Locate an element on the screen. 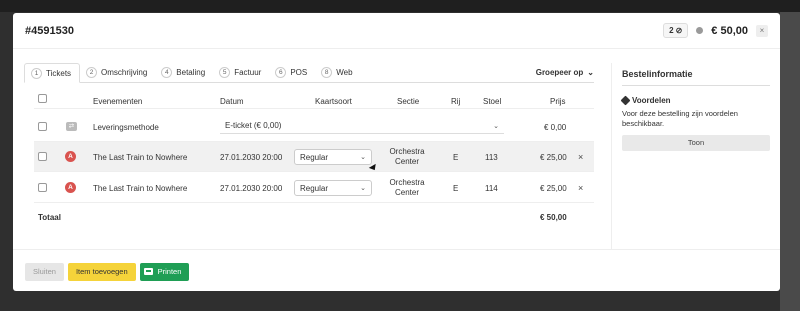 Image resolution: width=800 pixels, height=311 pixels. tag-icon is located at coordinates (625, 100).